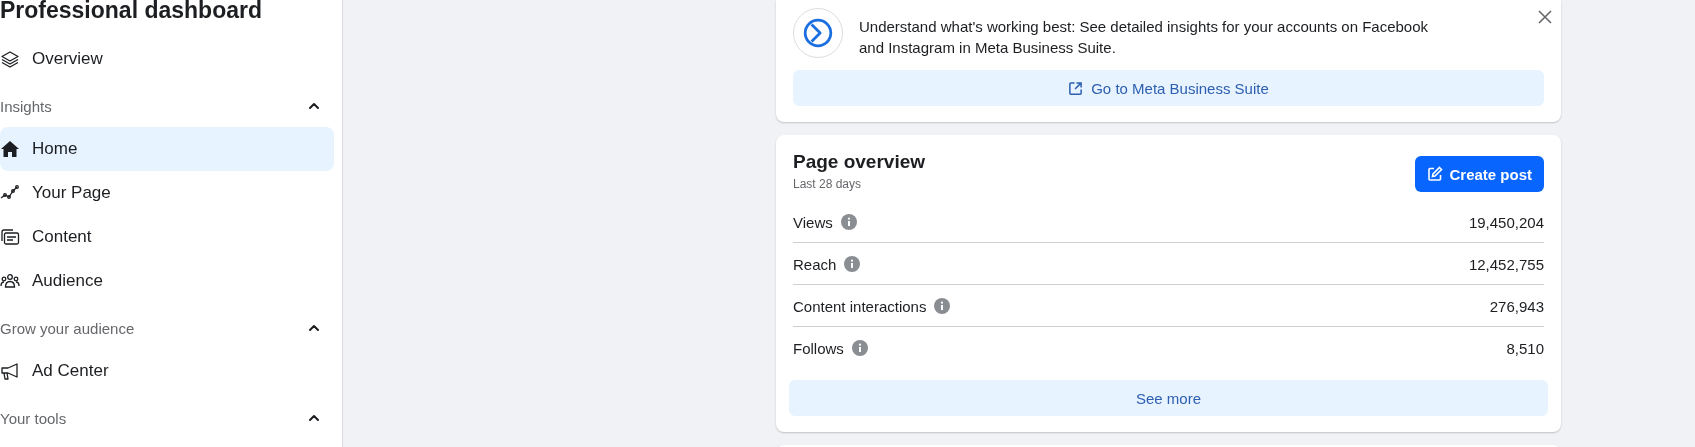 The height and width of the screenshot is (447, 1695). Describe the element at coordinates (167, 193) in the screenshot. I see `sidebar-item: Your Page` at that location.